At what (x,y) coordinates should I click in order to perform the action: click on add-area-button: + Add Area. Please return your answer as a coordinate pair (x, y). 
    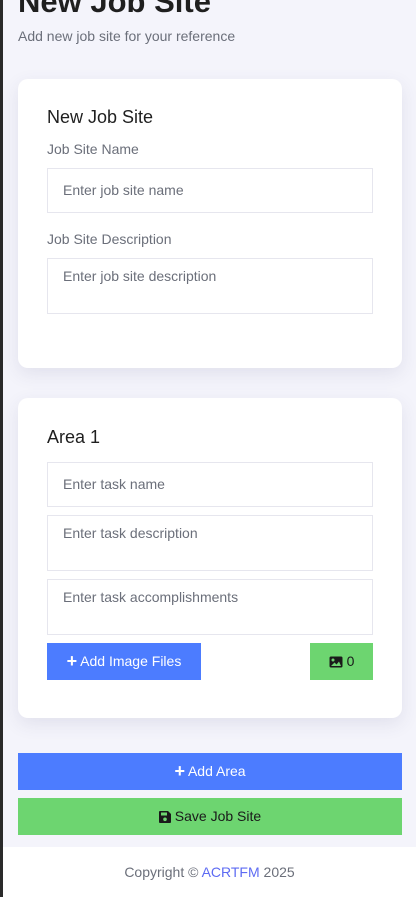
    Looking at the image, I should click on (210, 771).